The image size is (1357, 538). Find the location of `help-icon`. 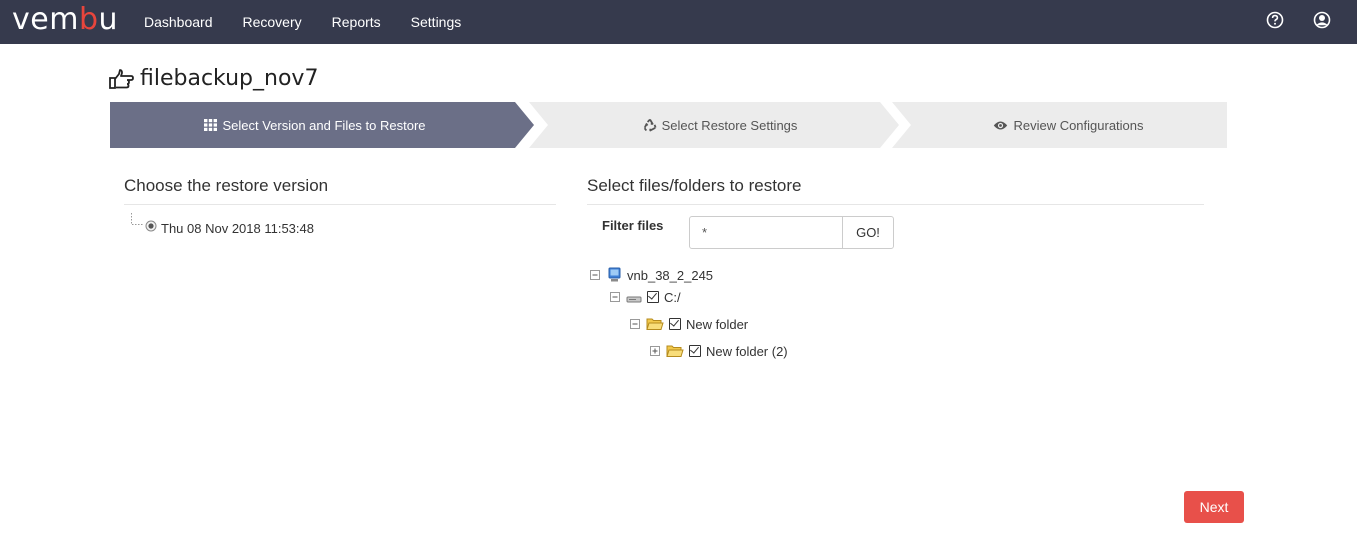

help-icon is located at coordinates (1275, 20).